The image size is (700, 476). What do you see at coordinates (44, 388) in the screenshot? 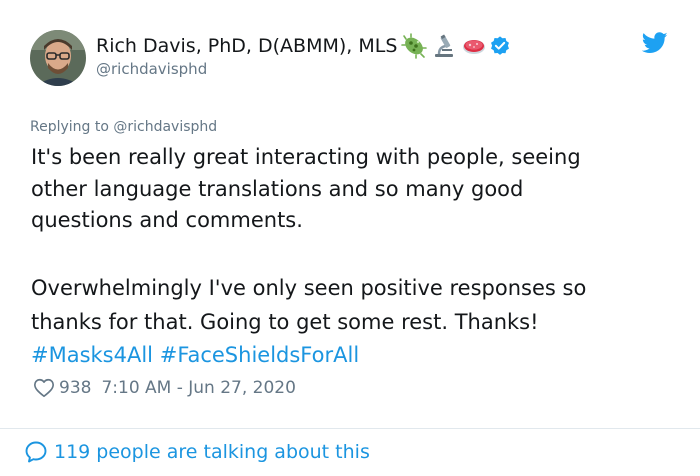
I see `heart-icon` at bounding box center [44, 388].